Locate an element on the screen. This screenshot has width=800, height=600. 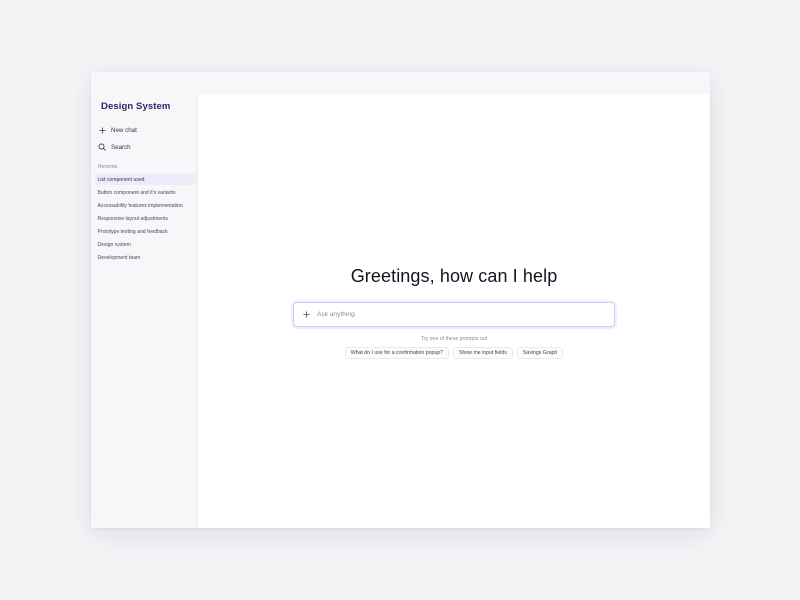
new-chat-label: New chat is located at coordinates (124, 130).